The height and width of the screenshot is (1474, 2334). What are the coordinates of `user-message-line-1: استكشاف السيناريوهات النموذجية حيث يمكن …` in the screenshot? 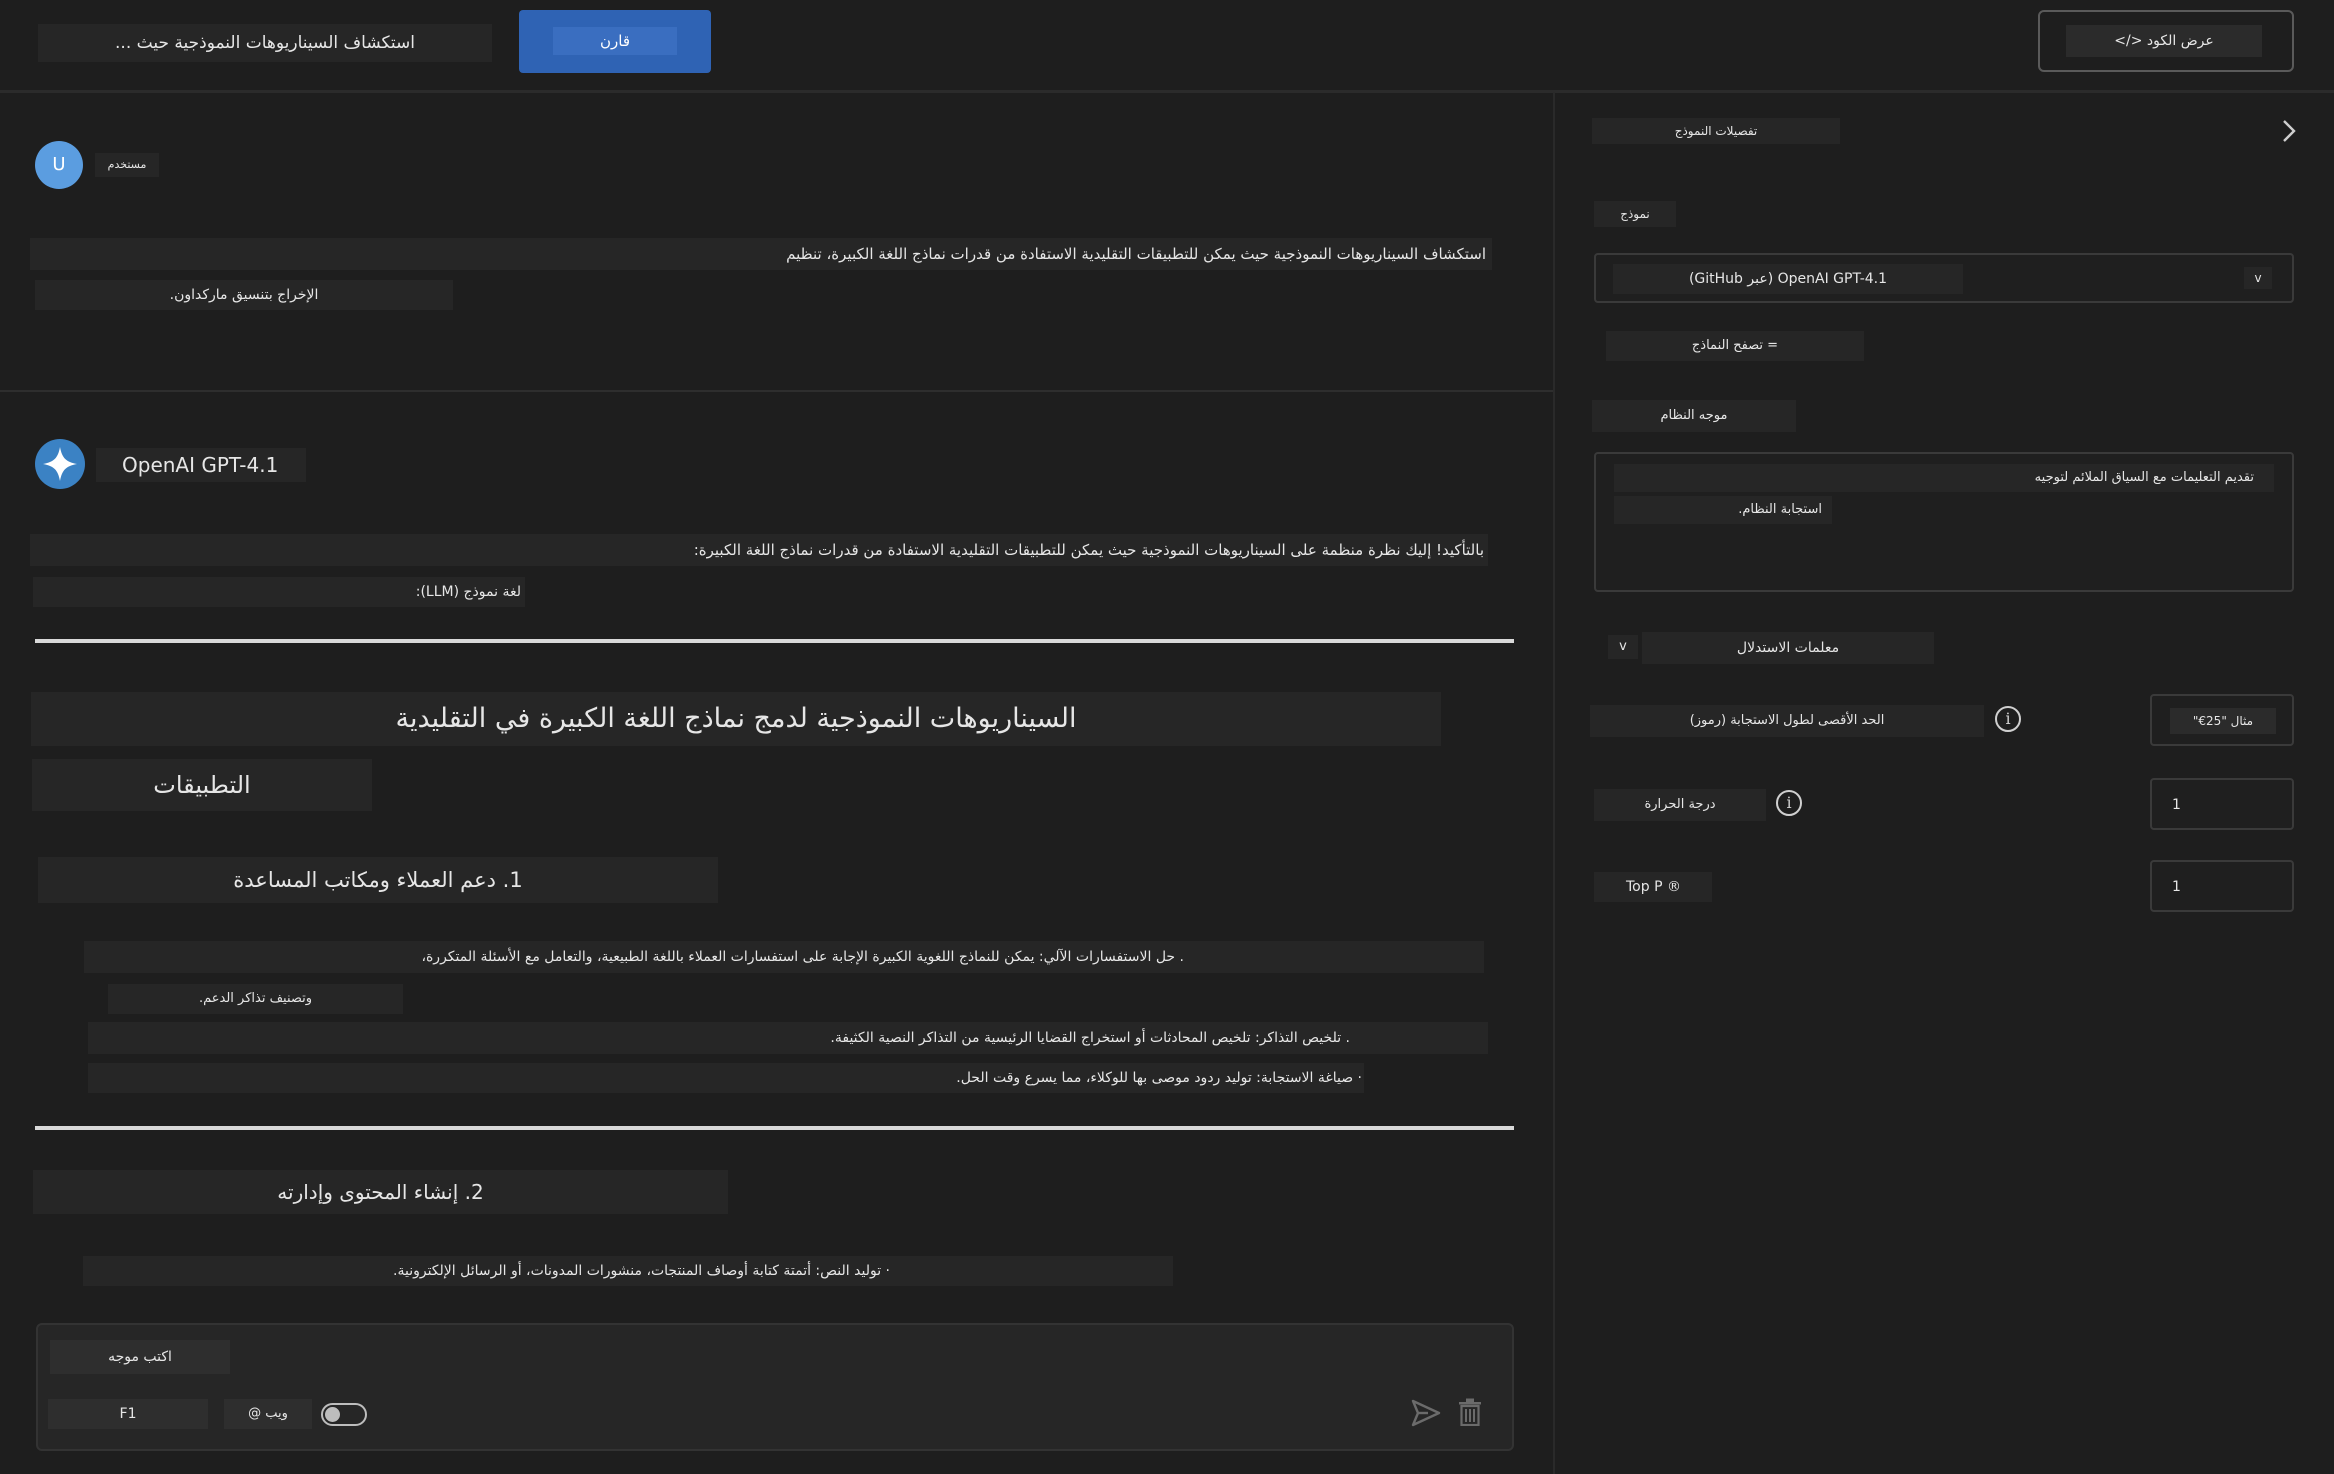 It's located at (761, 254).